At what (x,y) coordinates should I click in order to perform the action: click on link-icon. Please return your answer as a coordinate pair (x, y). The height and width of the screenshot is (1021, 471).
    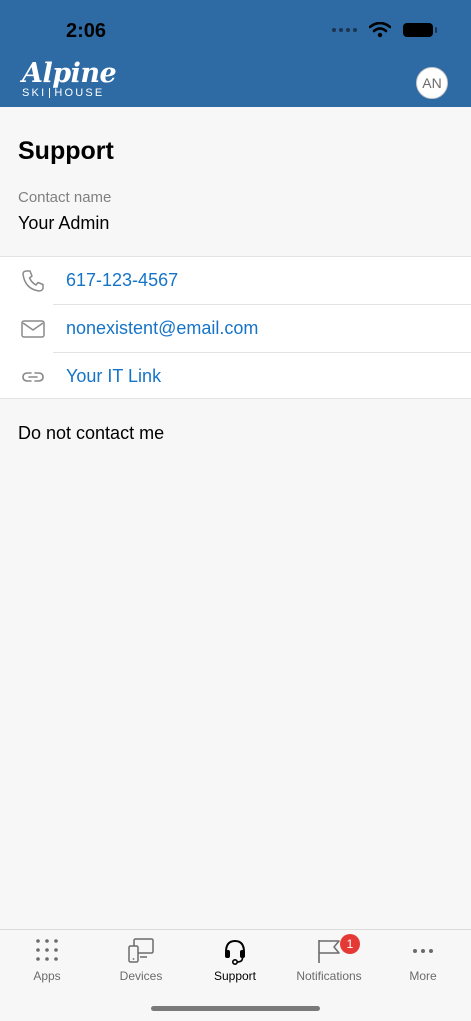
    Looking at the image, I should click on (33, 377).